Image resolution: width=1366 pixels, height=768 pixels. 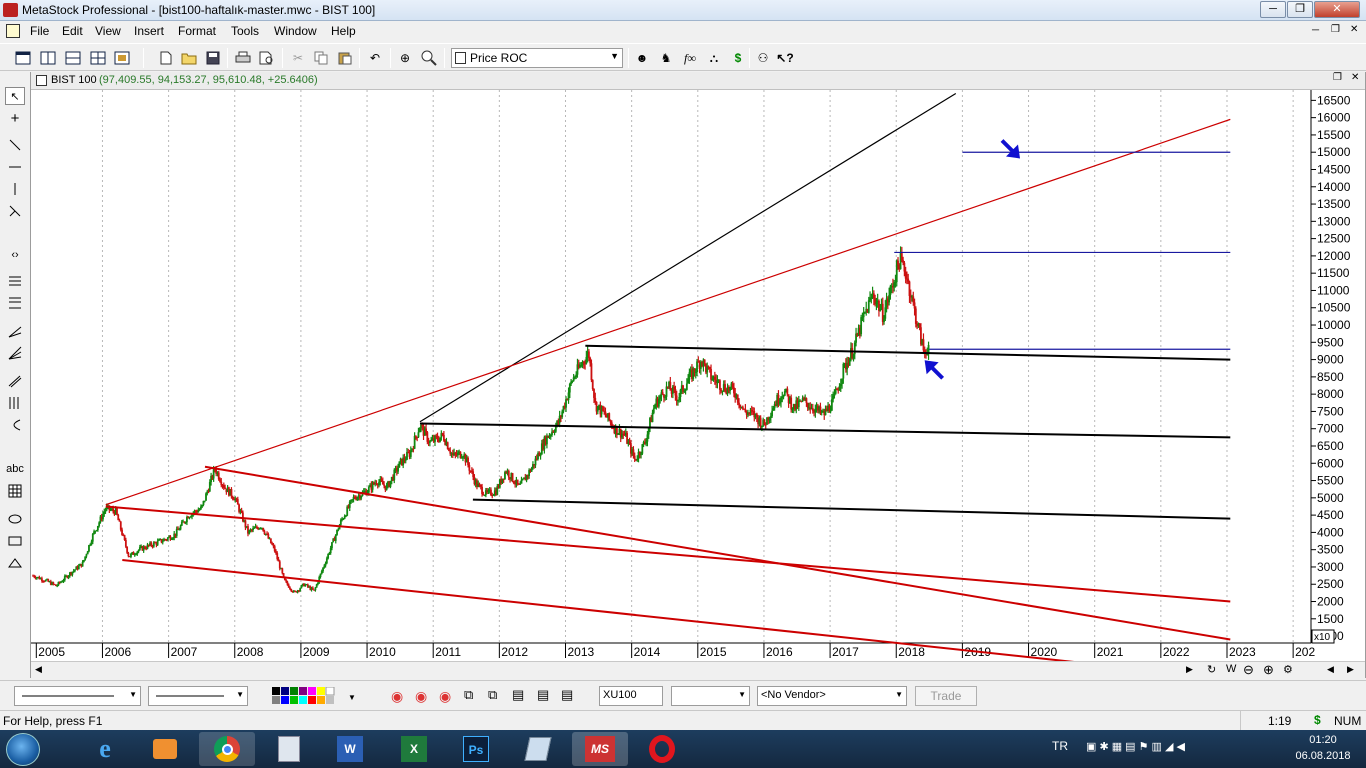 What do you see at coordinates (1248, 670) in the screenshot?
I see `zoom-out-icon: ⊖` at bounding box center [1248, 670].